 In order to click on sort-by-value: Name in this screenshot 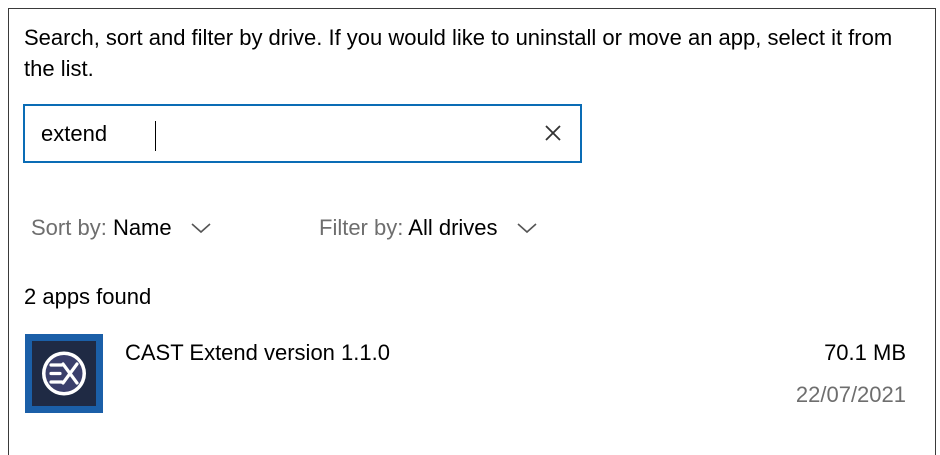, I will do `click(142, 227)`.